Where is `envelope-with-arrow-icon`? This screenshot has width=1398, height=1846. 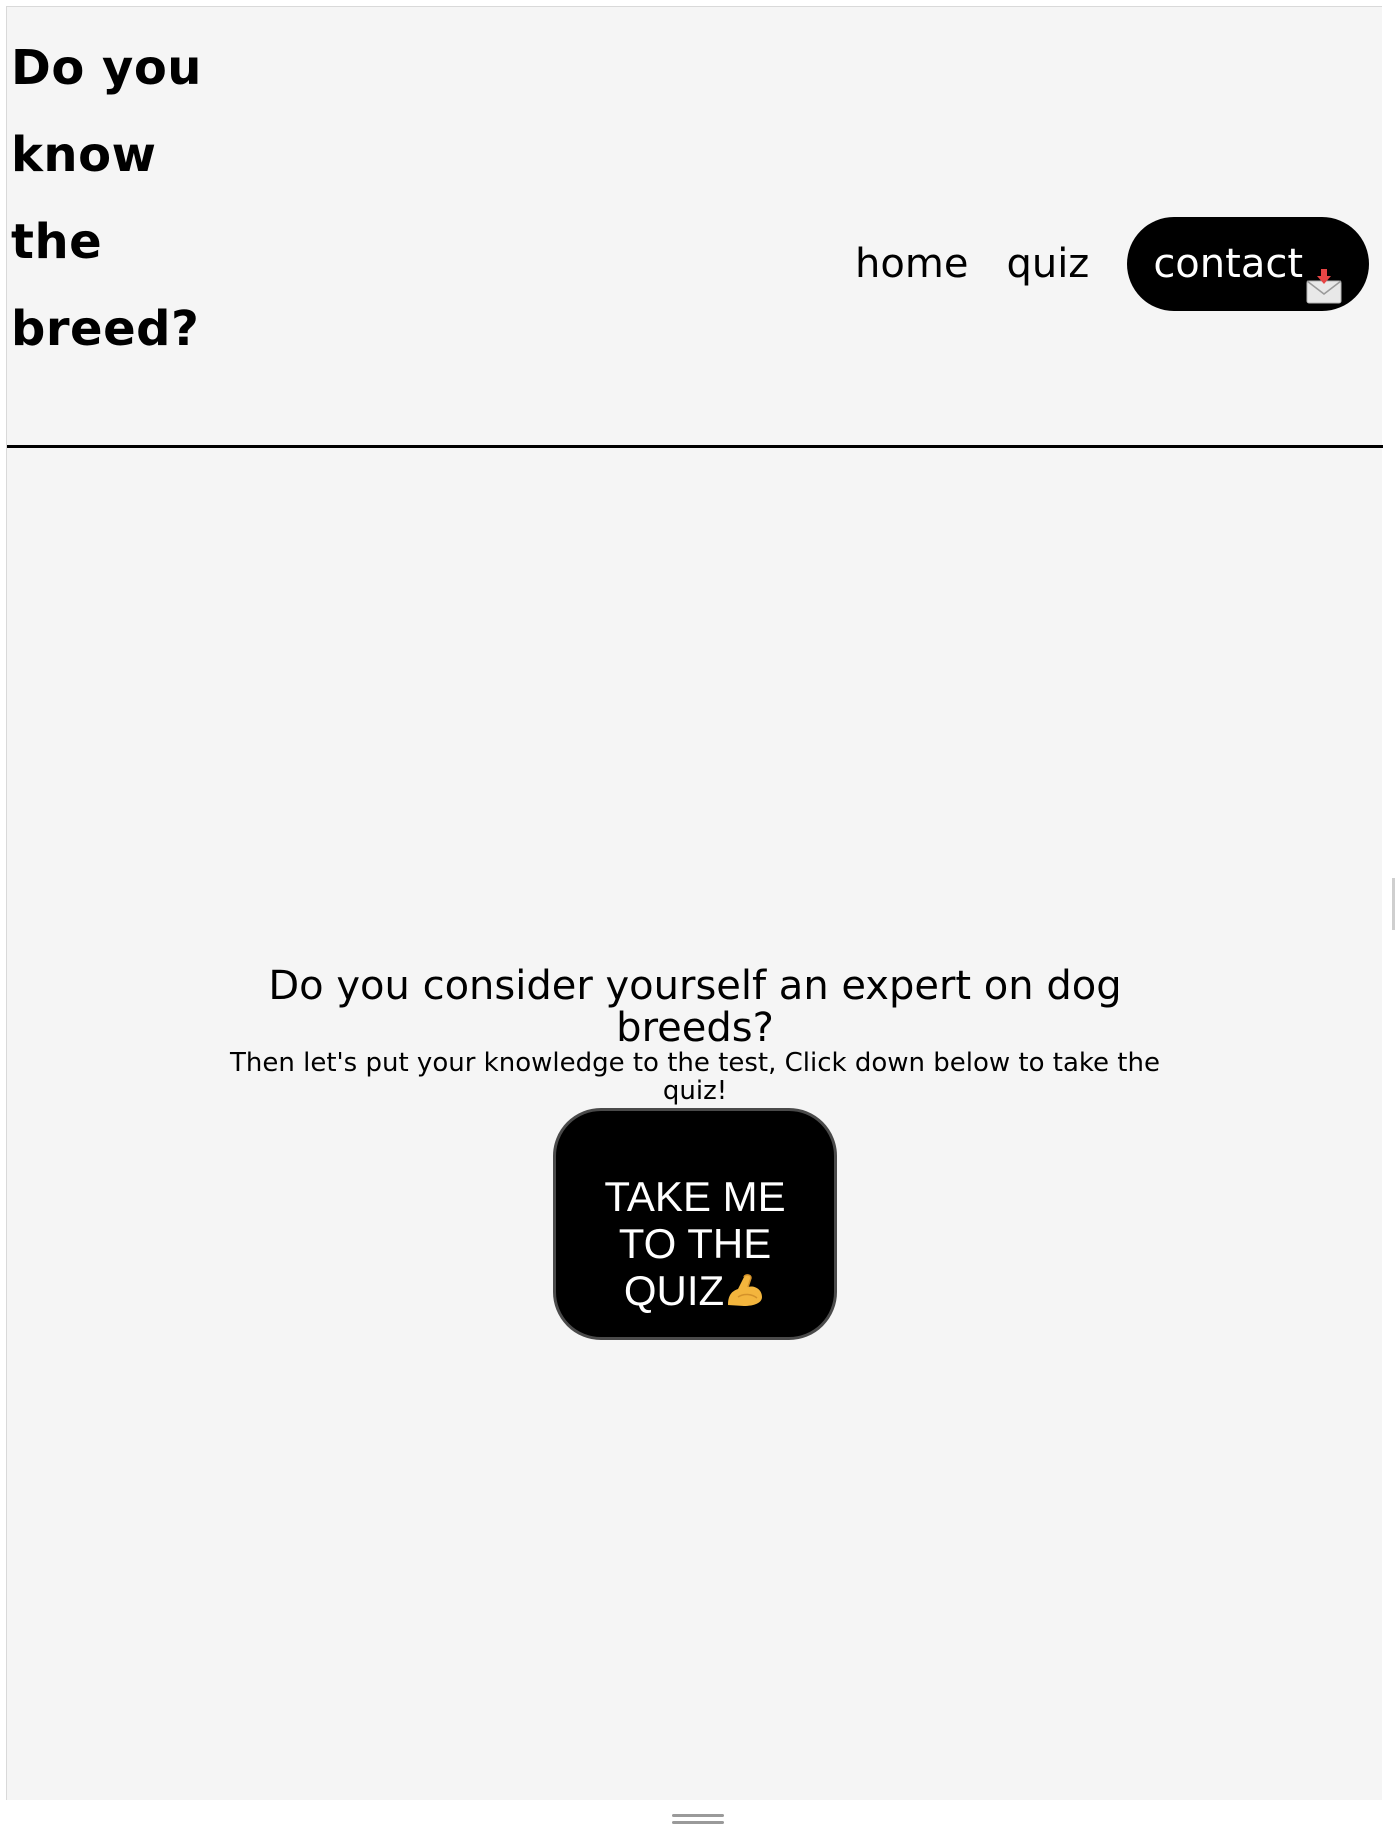
envelope-with-arrow-icon is located at coordinates (1324, 276).